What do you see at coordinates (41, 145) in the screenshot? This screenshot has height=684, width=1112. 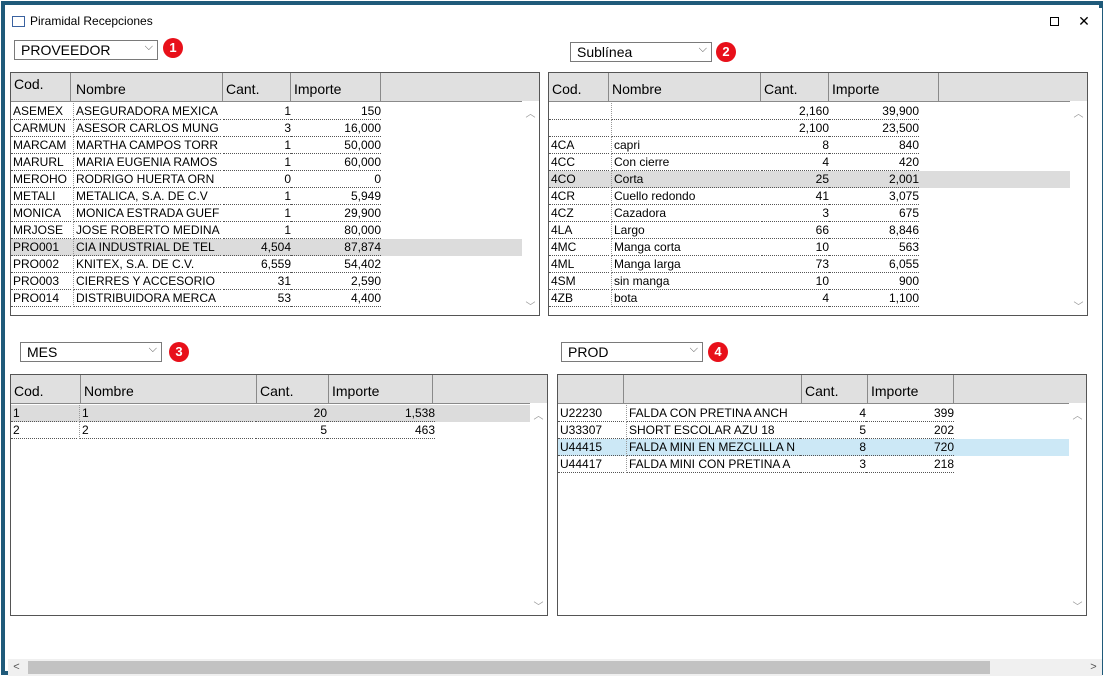 I see `table-cell: MARCAM` at bounding box center [41, 145].